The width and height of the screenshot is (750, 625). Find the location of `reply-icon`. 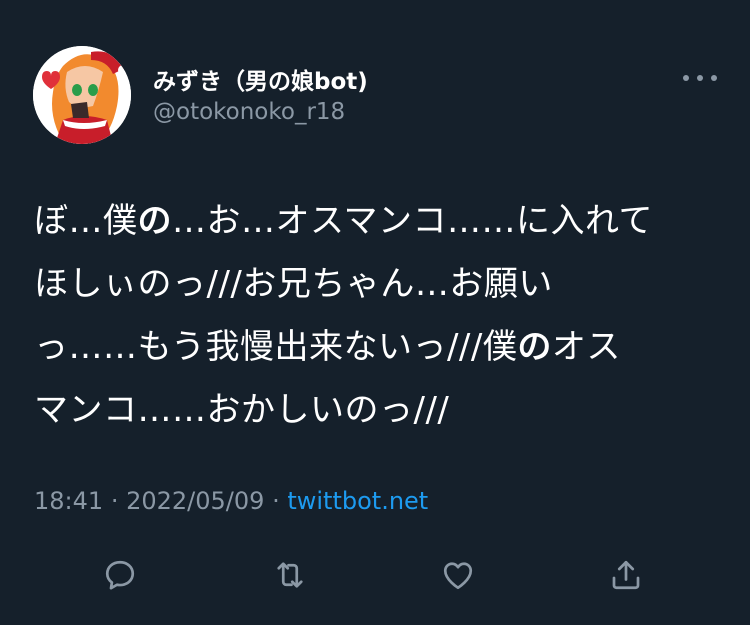

reply-icon is located at coordinates (120, 575).